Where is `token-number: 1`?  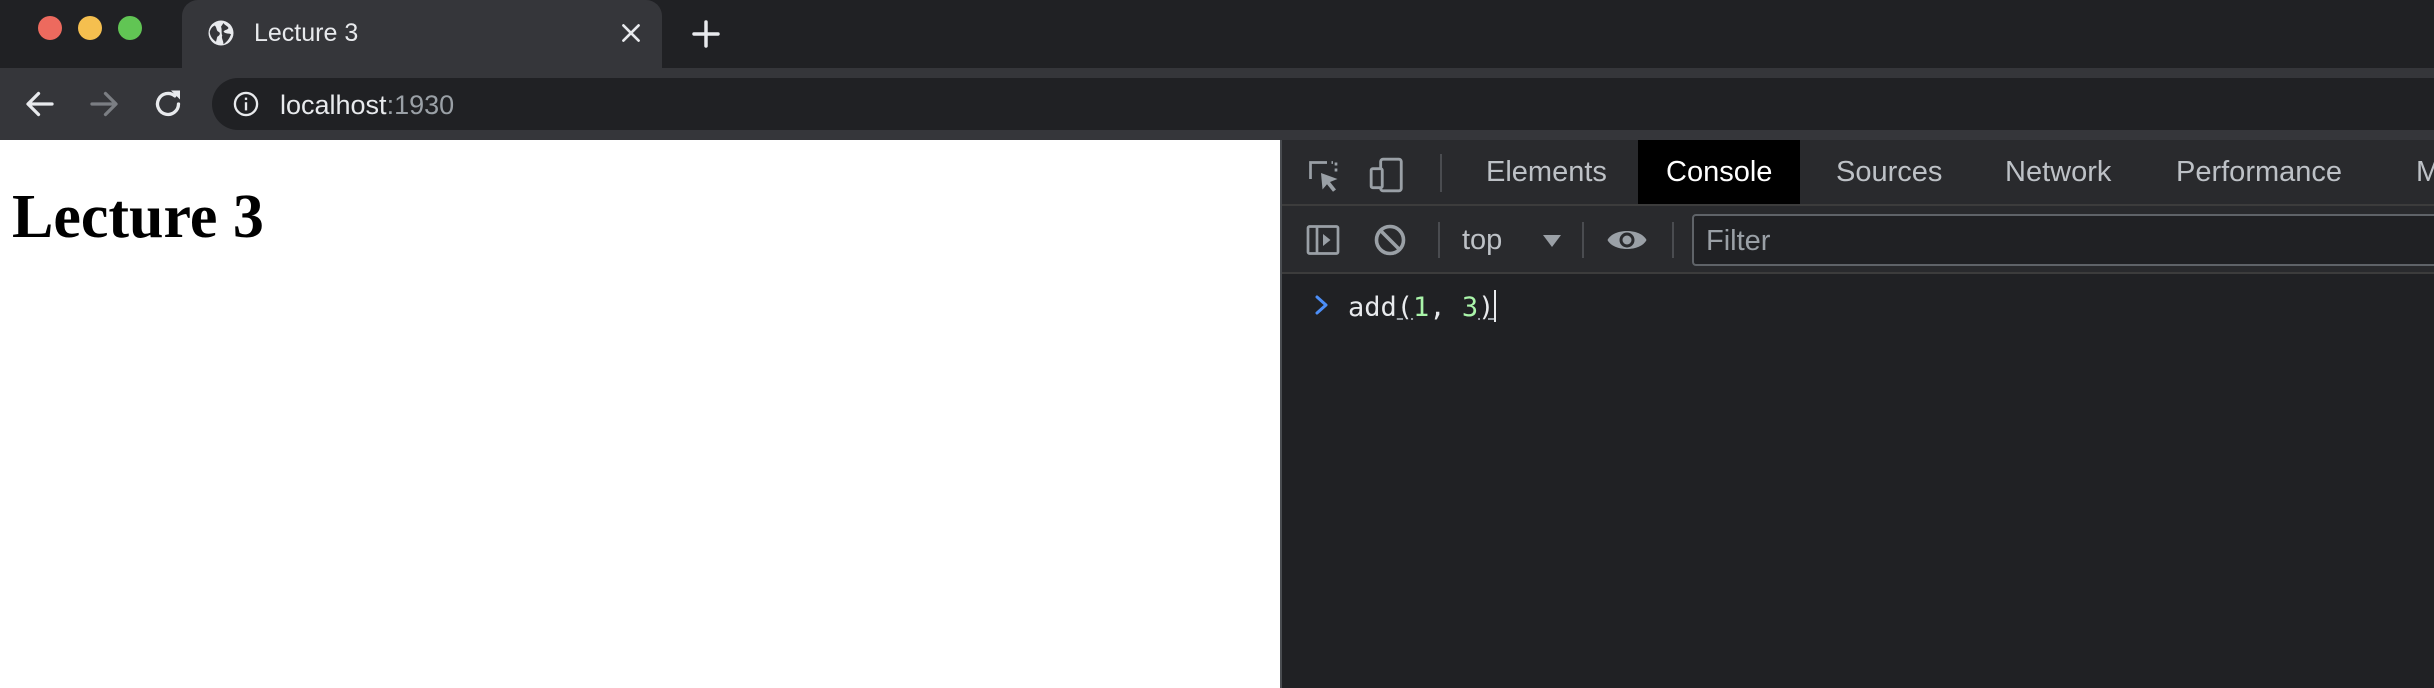
token-number: 1 is located at coordinates (1421, 307).